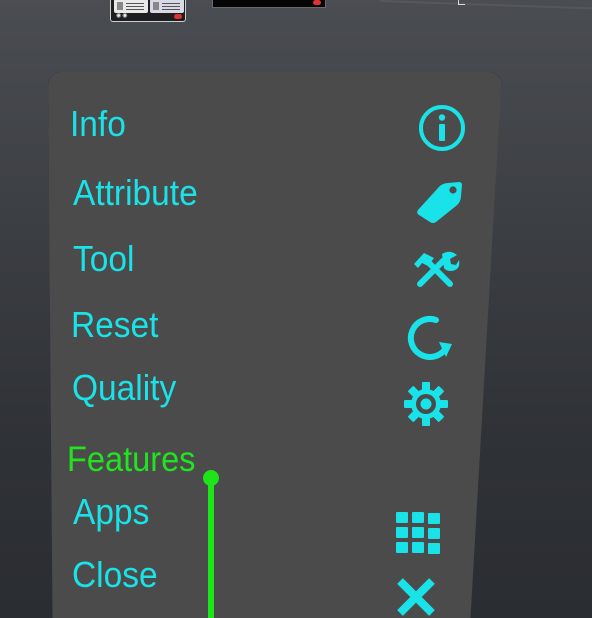  I want to click on menu-item-quality: Quality, so click(124, 388).